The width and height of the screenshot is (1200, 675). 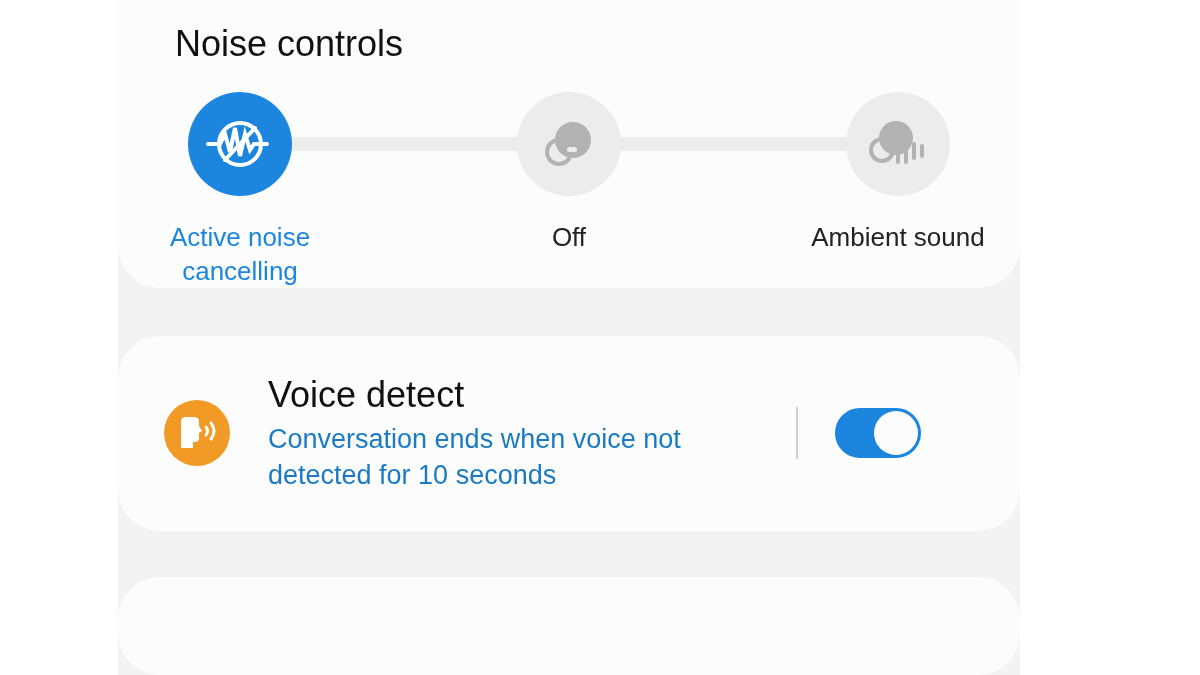 I want to click on setting-description: Conversation ends when voice not detected for 10 seconds, so click(x=475, y=458).